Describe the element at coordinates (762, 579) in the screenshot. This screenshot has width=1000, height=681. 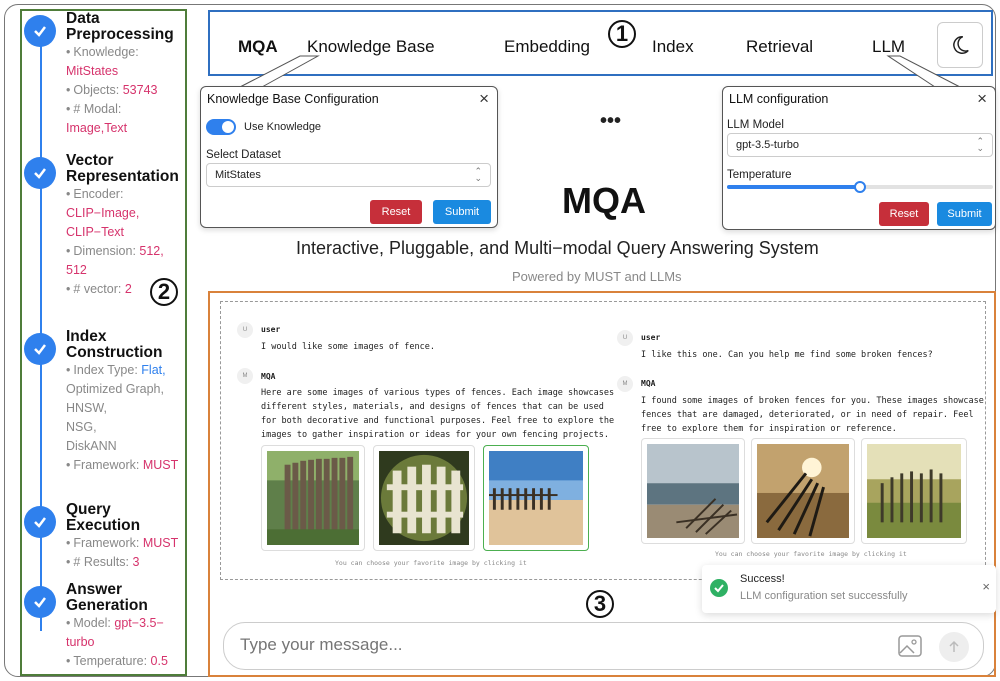
I see `toast-title: Success!` at that location.